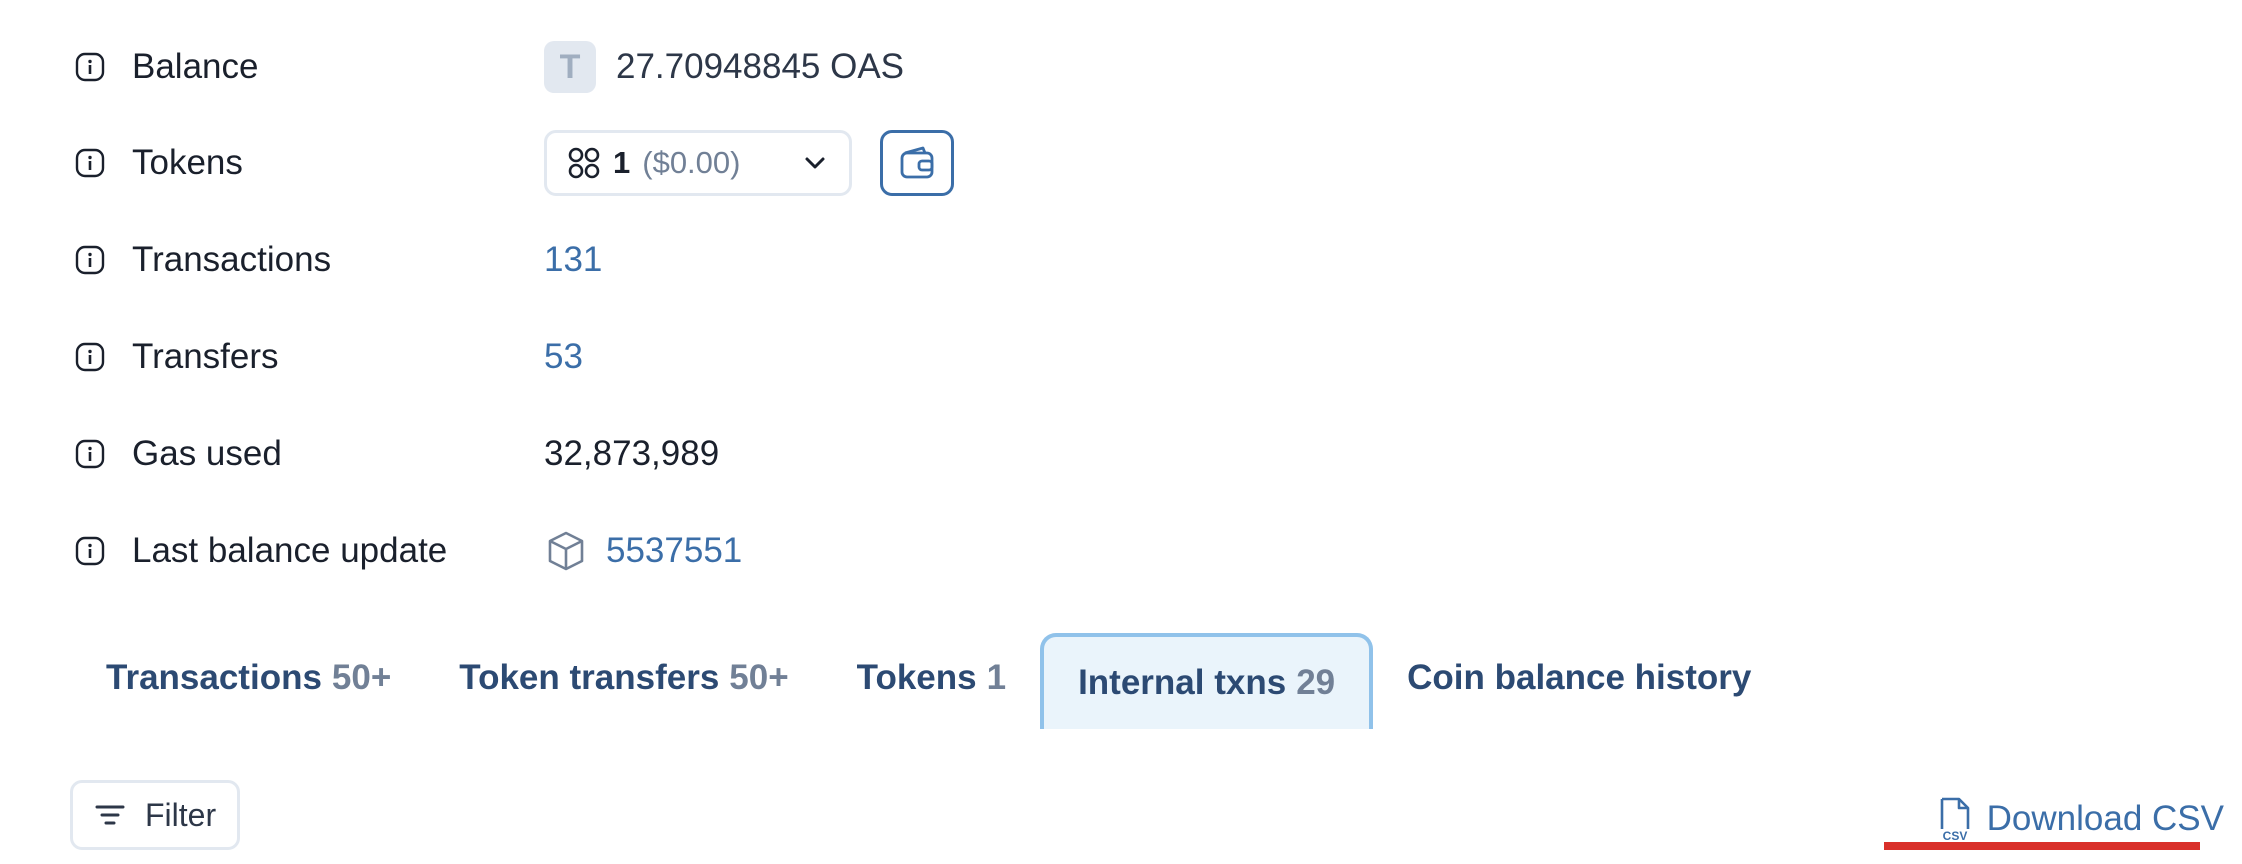 The height and width of the screenshot is (864, 2242). I want to click on balance-label: Balance, so click(195, 66).